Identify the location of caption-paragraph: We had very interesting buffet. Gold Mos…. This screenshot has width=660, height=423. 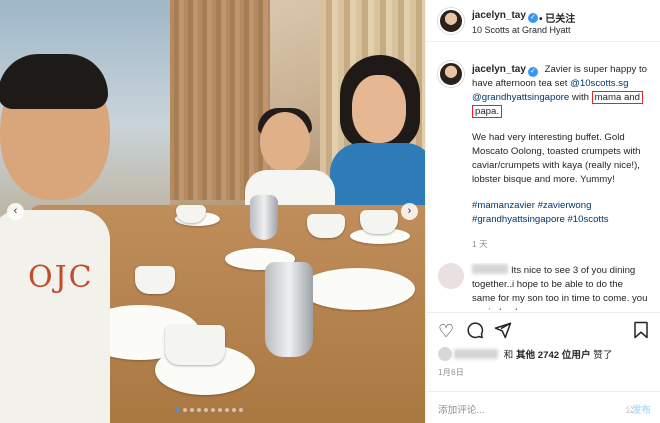
(556, 158).